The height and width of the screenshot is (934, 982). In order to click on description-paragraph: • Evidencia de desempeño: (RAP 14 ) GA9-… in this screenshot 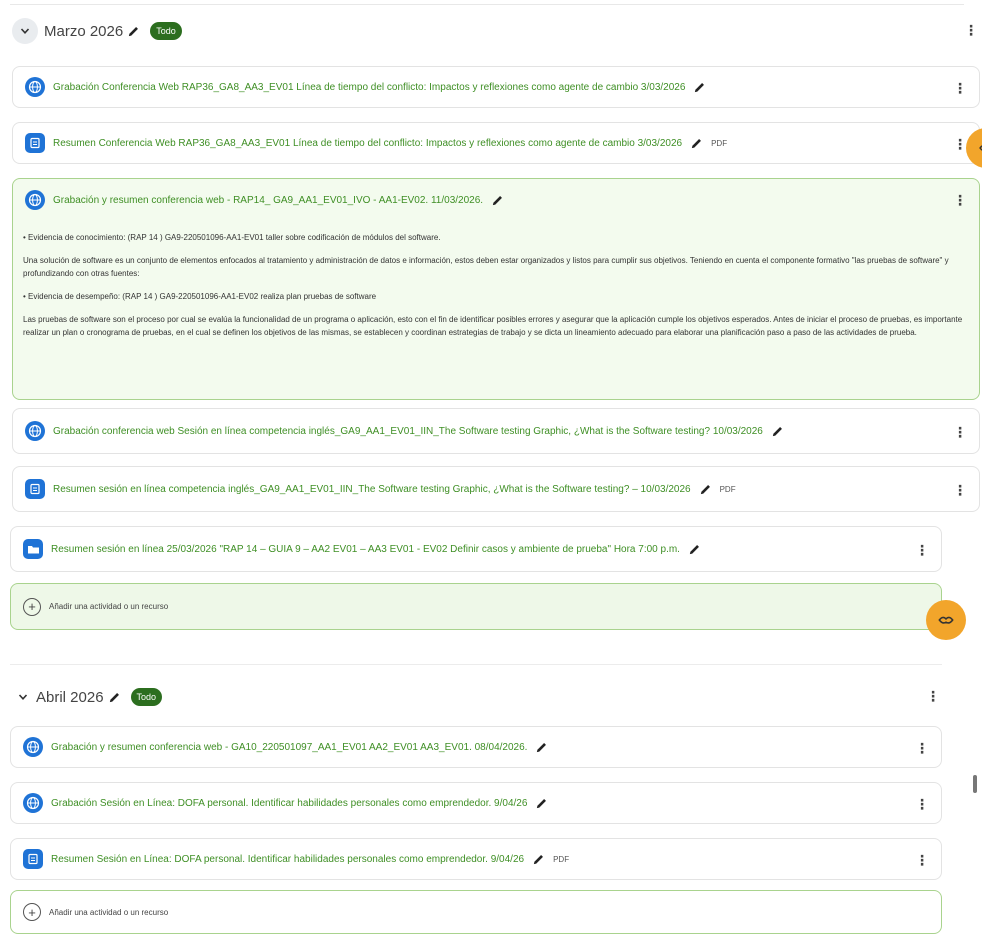, I will do `click(200, 296)`.